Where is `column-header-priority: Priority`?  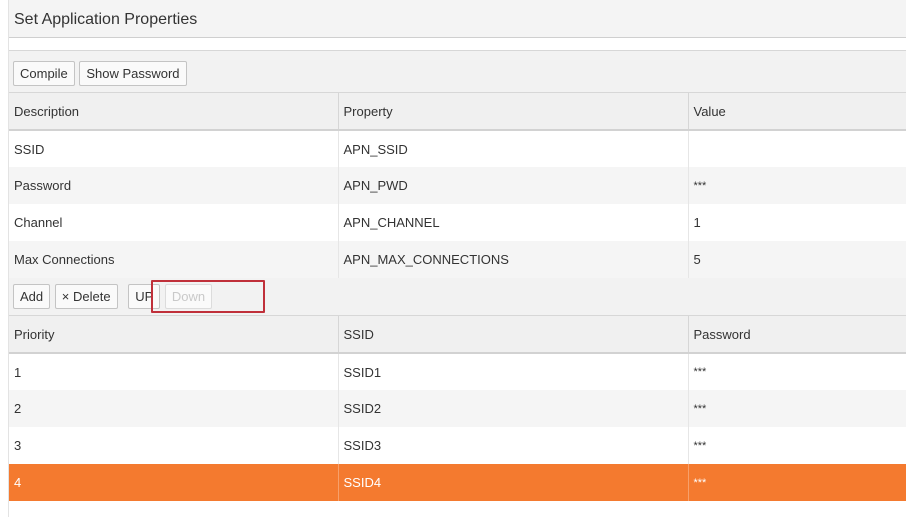 column-header-priority: Priority is located at coordinates (174, 335).